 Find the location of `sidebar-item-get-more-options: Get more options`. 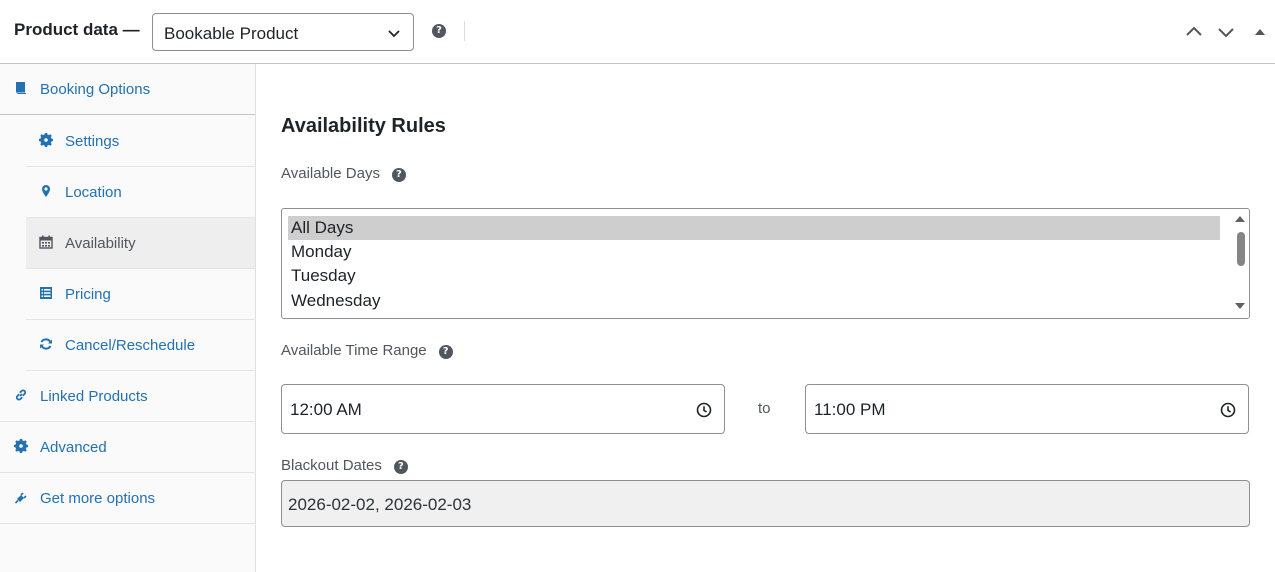

sidebar-item-get-more-options: Get more options is located at coordinates (127, 498).